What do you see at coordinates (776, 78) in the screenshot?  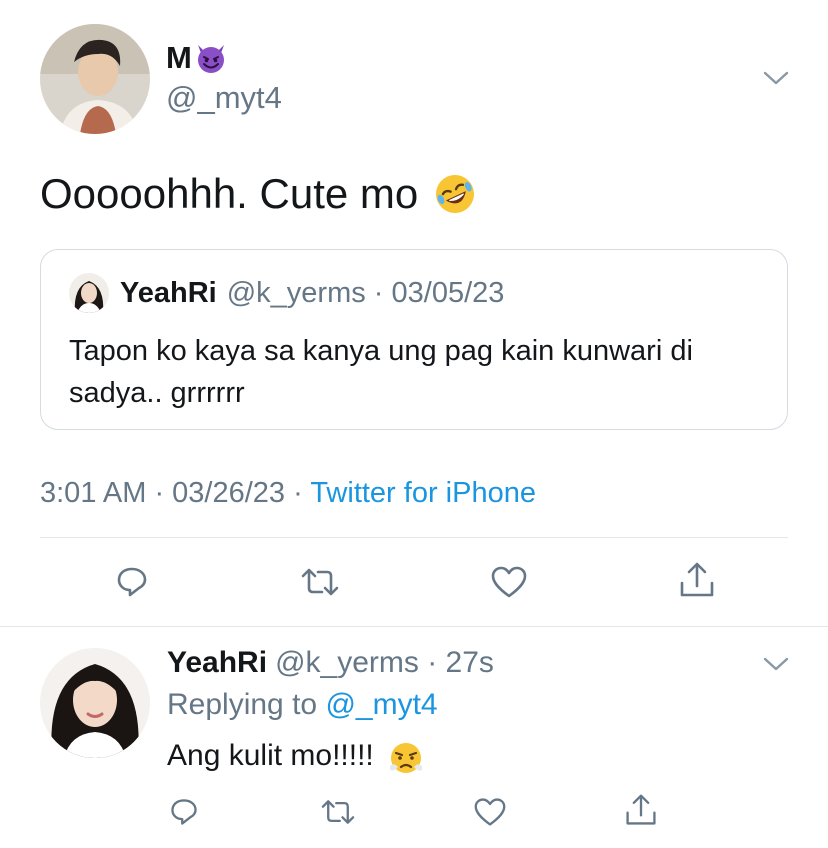 I see `chevron-down-icon` at bounding box center [776, 78].